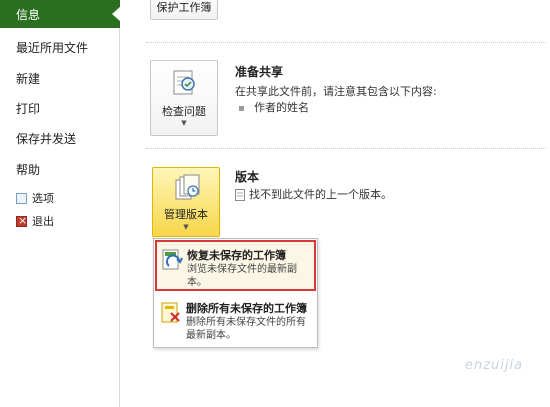  Describe the element at coordinates (184, 98) in the screenshot. I see `check-issues-button: 检查问题 ▼` at that location.